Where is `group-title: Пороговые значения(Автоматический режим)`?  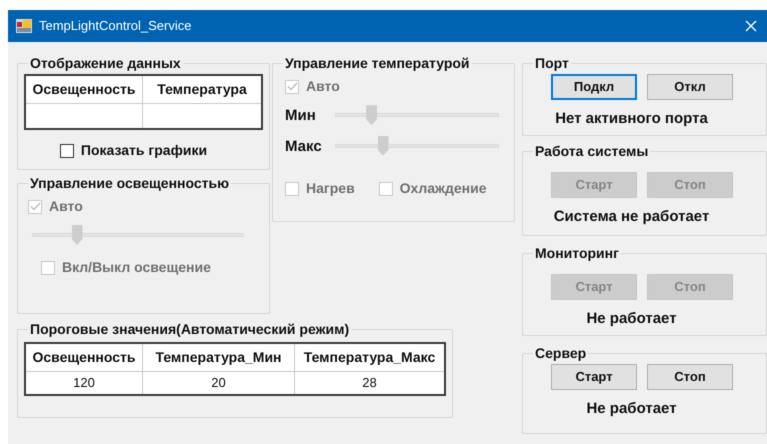
group-title: Пороговые значения(Автоматический режим) is located at coordinates (189, 329).